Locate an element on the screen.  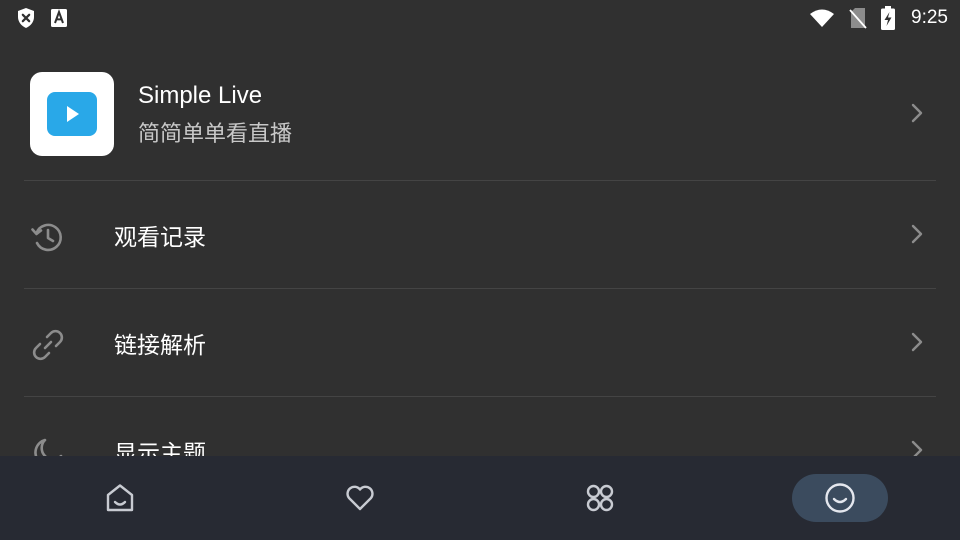
apps-icon is located at coordinates (600, 498).